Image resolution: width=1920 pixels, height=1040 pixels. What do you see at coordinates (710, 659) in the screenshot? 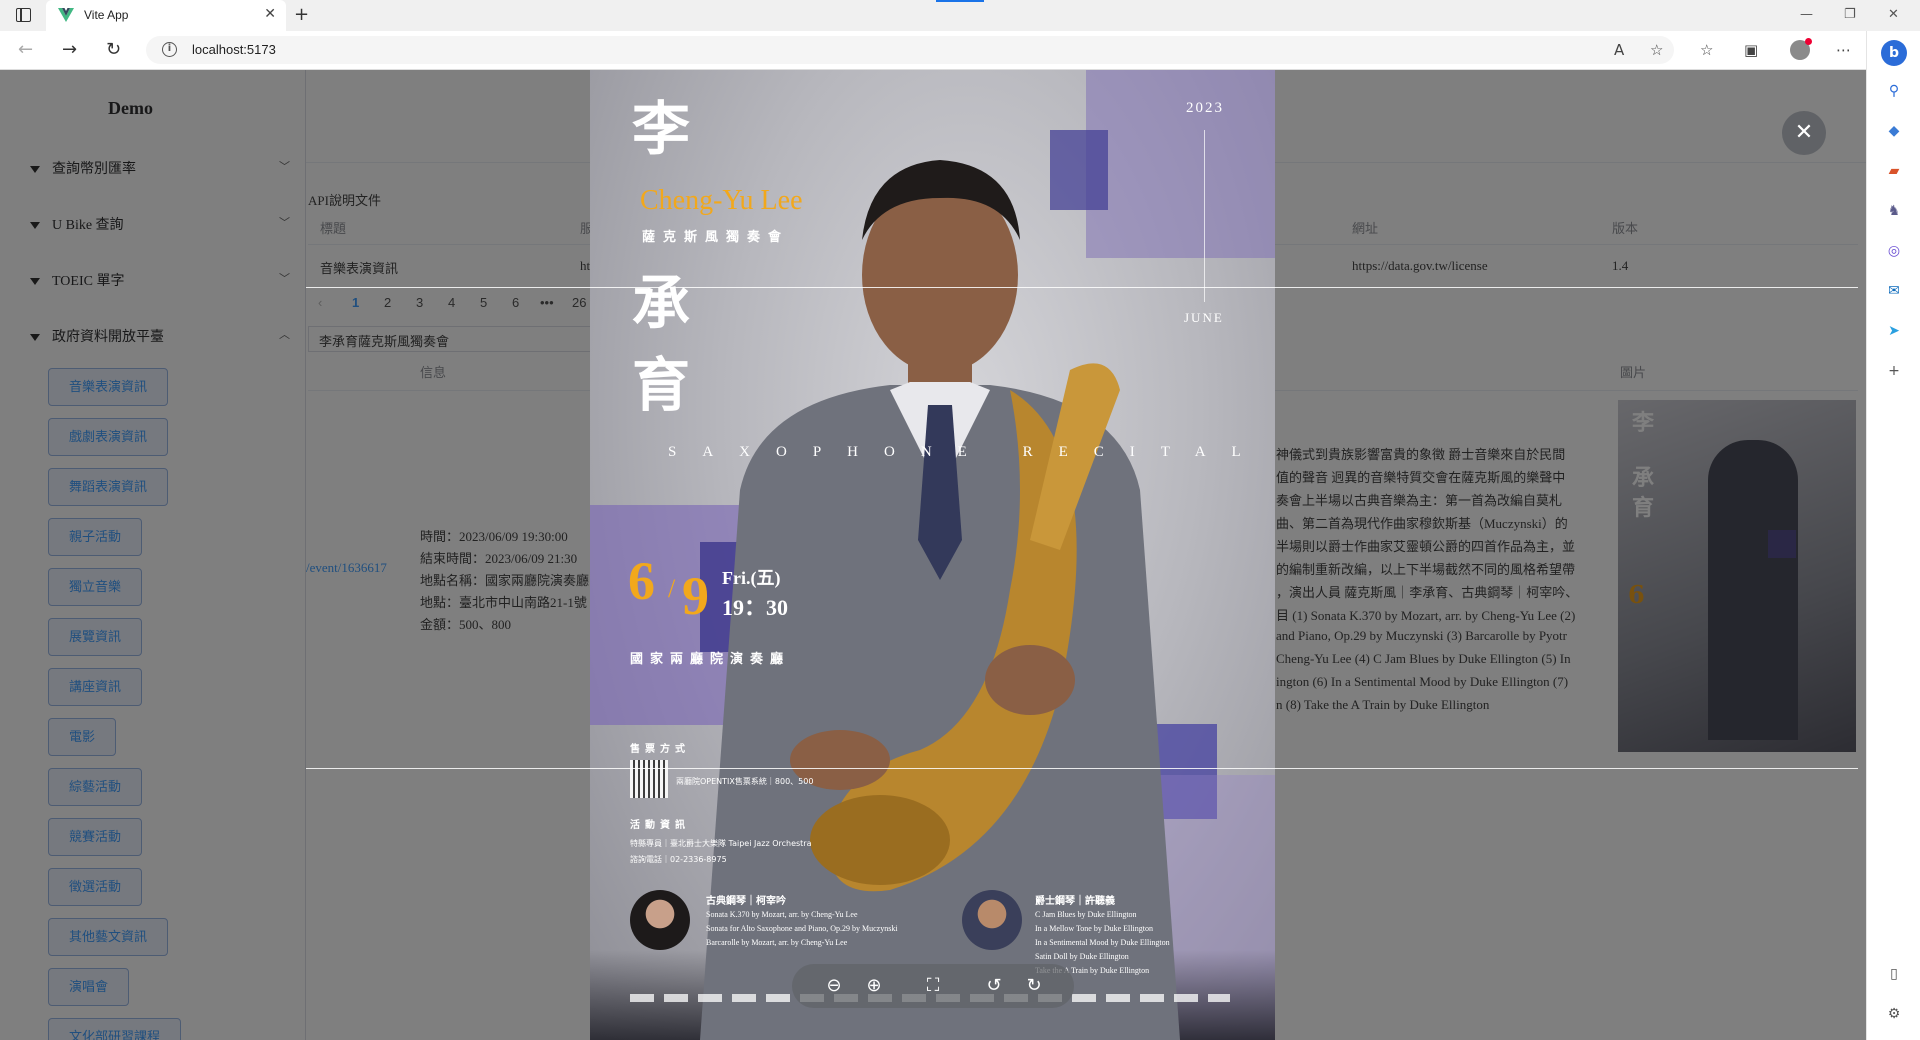
I see `poster-venue: 國家兩廳院演奏廳` at bounding box center [710, 659].